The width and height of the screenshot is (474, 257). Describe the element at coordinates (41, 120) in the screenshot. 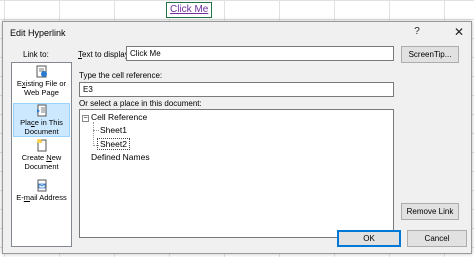

I see `link-to-place-in-document: Place in This Document` at that location.